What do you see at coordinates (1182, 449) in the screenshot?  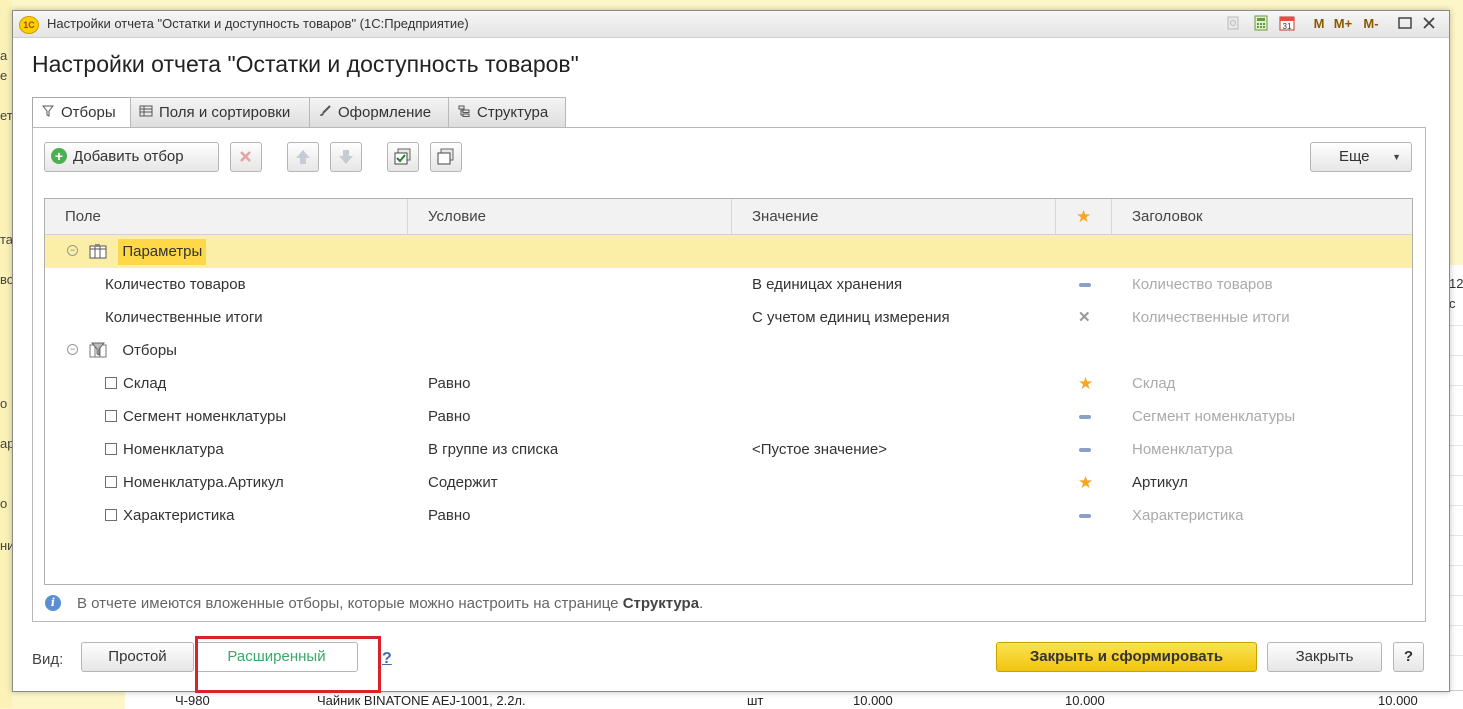 I see `title-cell: Номенклатура` at bounding box center [1182, 449].